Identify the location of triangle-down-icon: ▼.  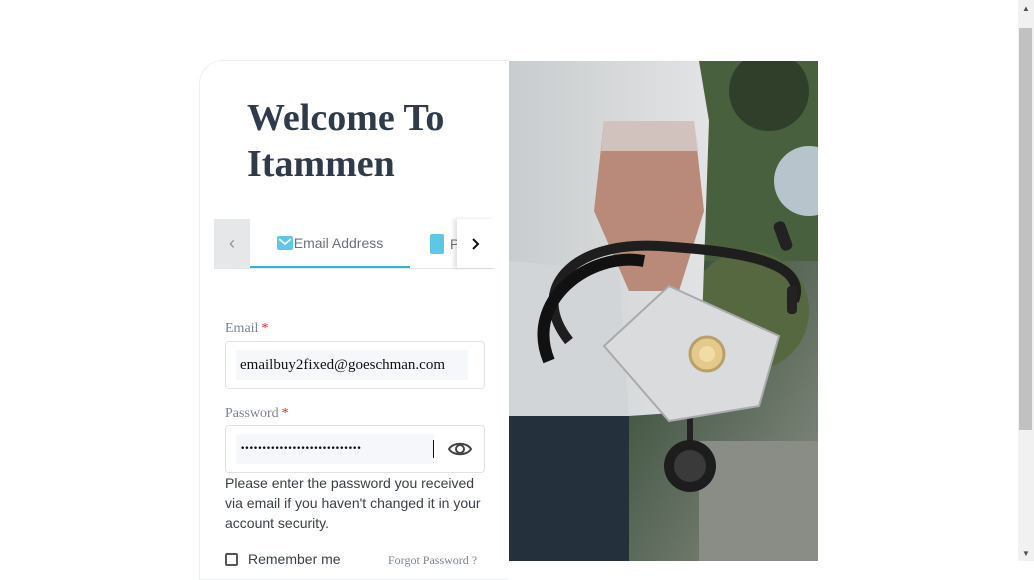
(1026, 553).